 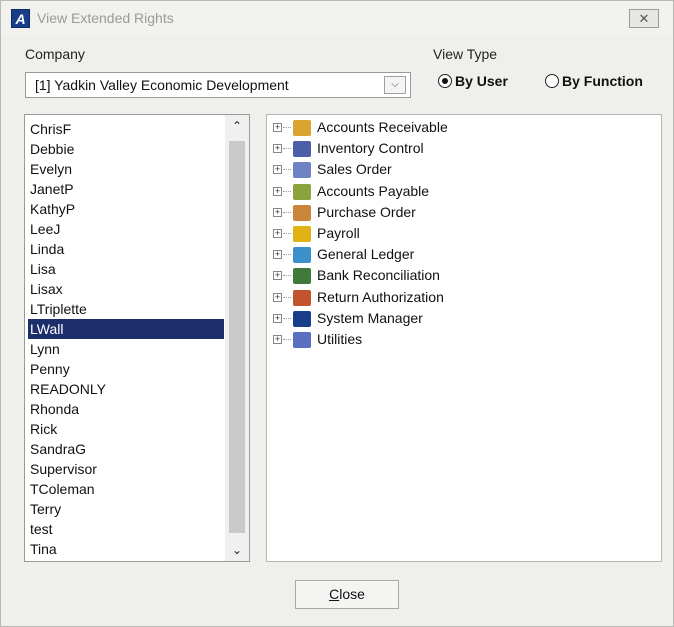 I want to click on tree-node-label: Return Authorization, so click(x=380, y=296).